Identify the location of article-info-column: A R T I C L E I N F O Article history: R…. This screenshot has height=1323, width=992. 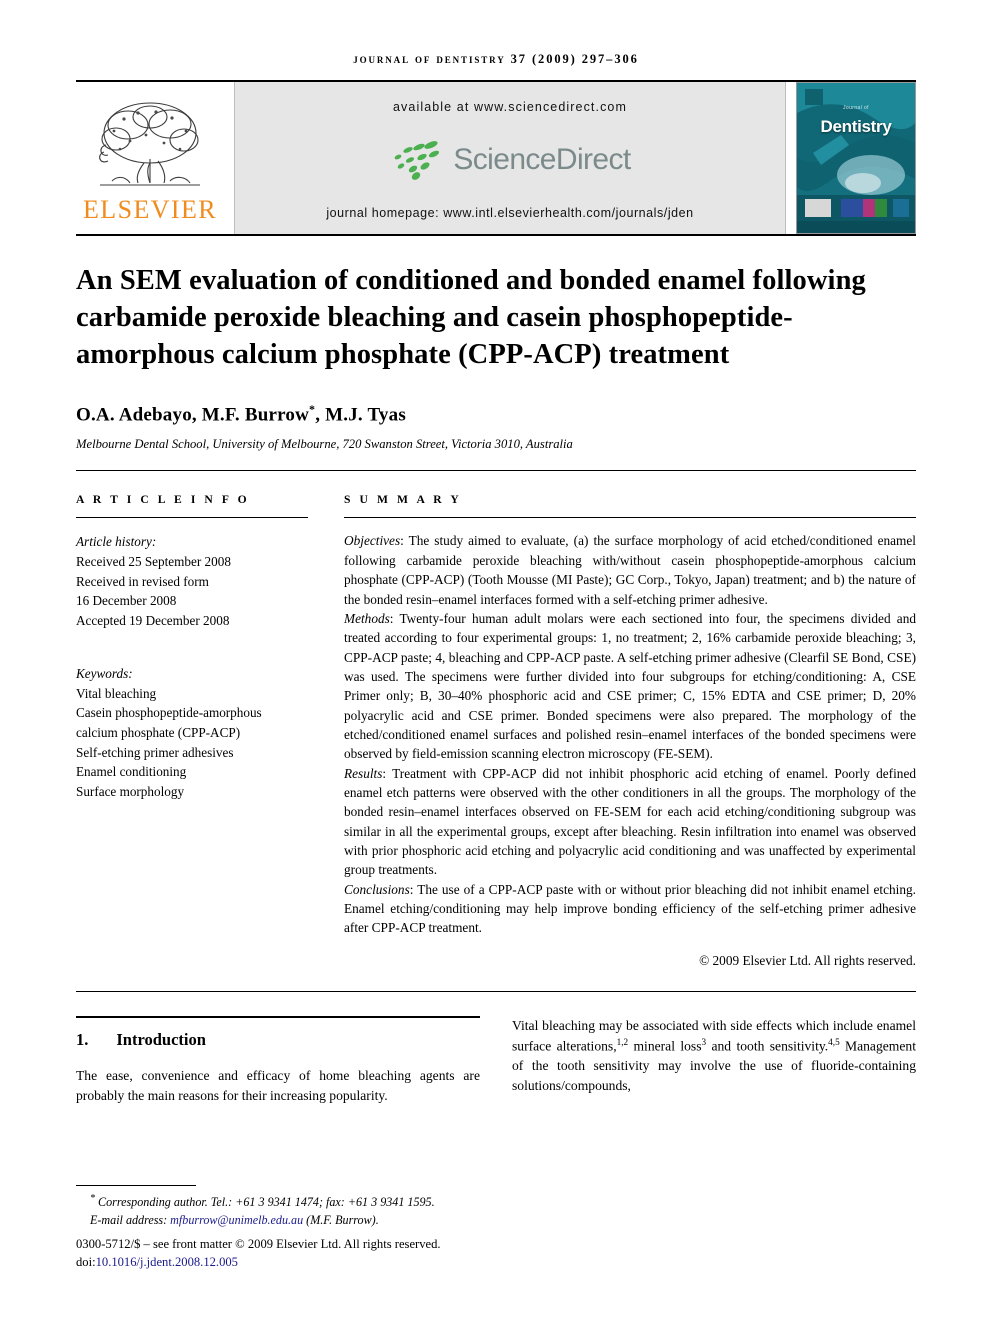
(192, 730).